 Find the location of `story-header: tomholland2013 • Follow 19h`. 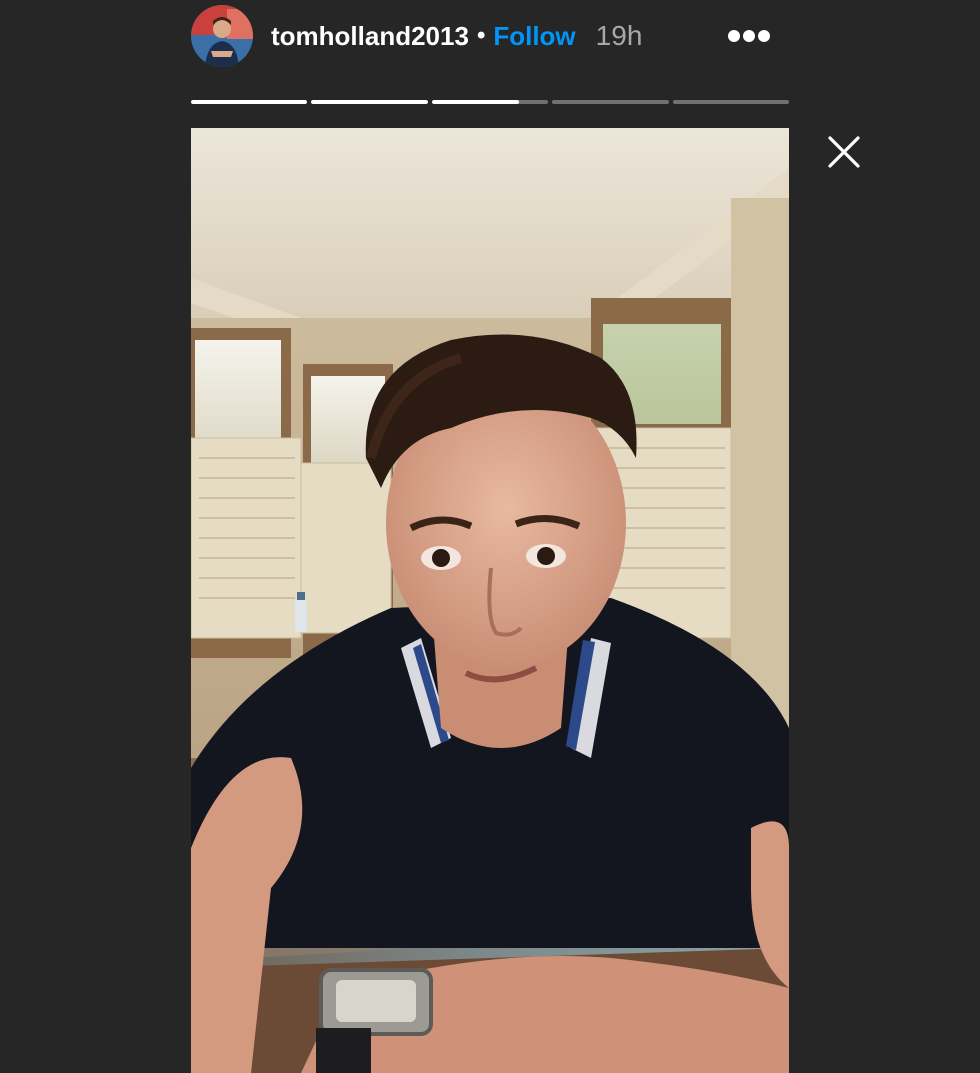

story-header: tomholland2013 • Follow 19h is located at coordinates (491, 36).